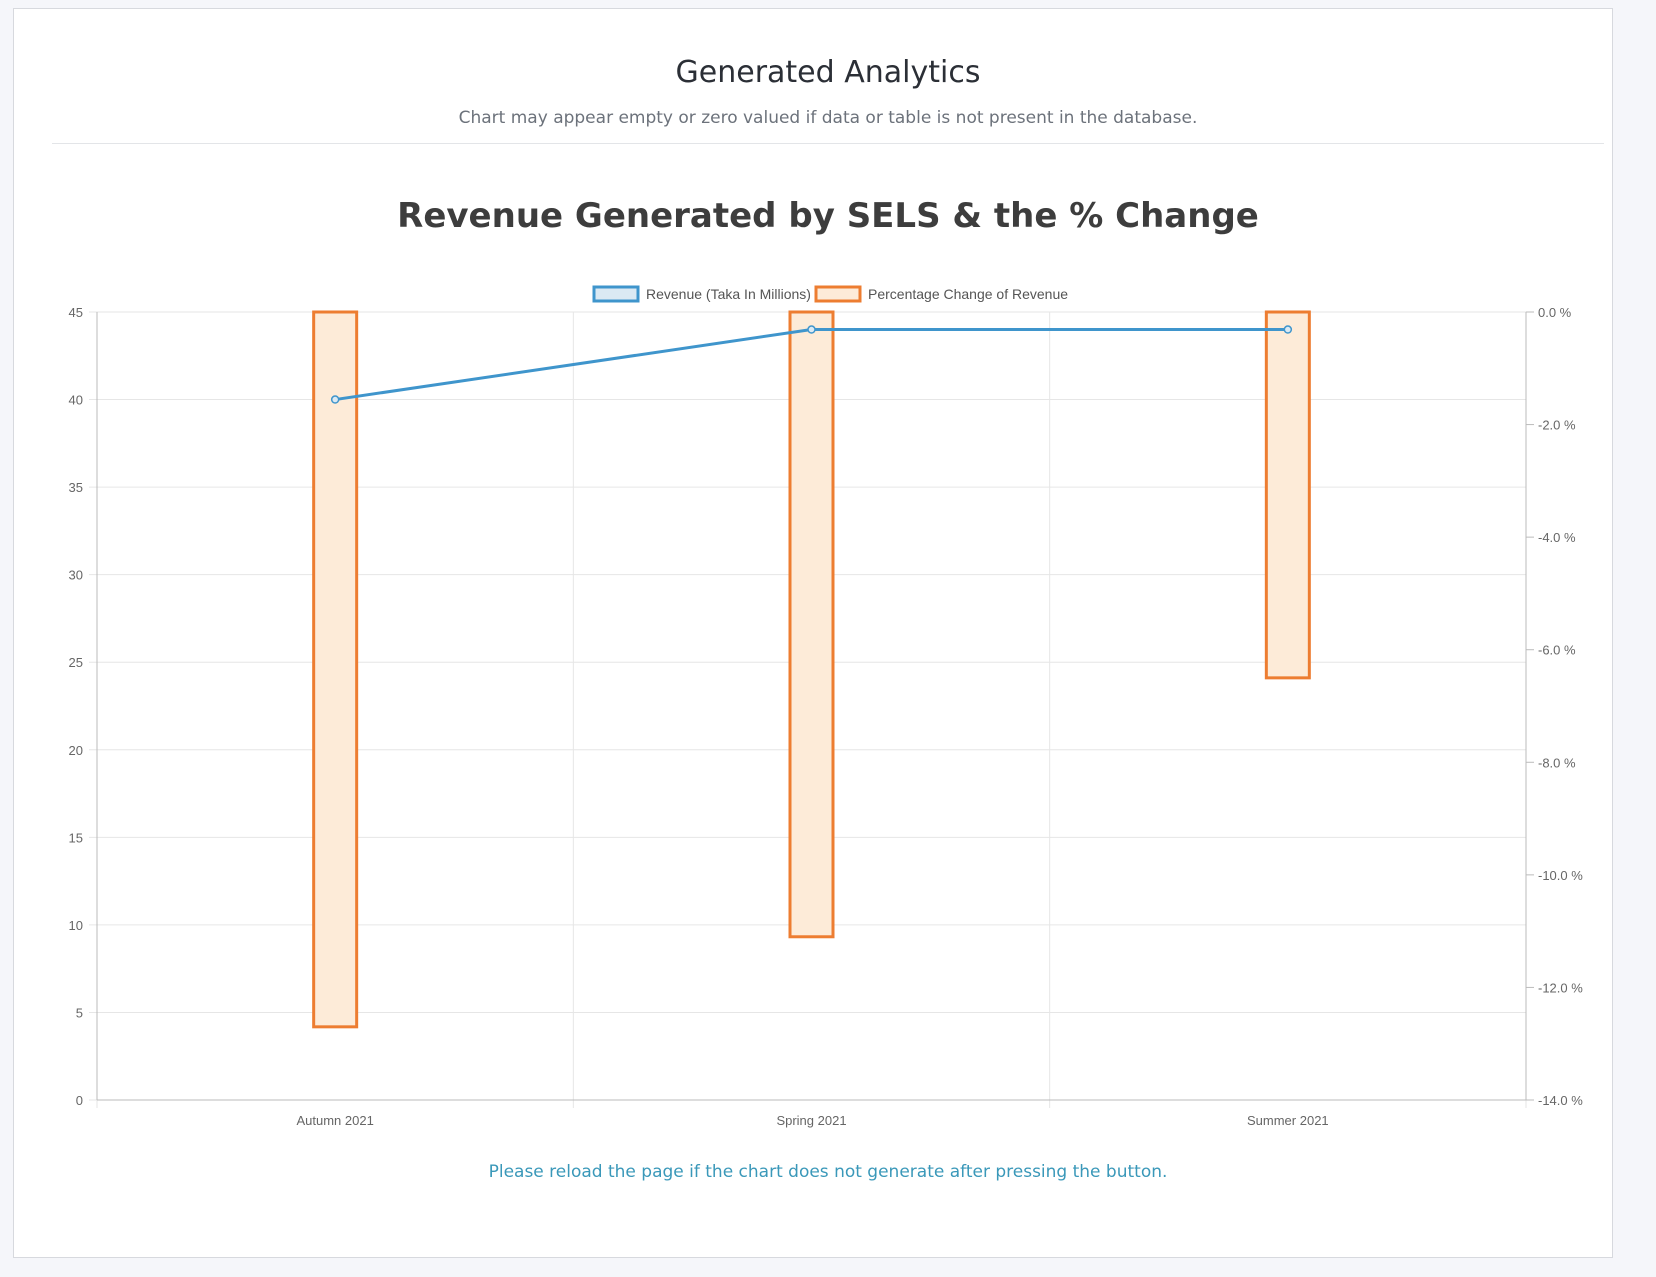 The image size is (1656, 1277). I want to click on x-tick-label: Spring 2021, so click(811, 1120).